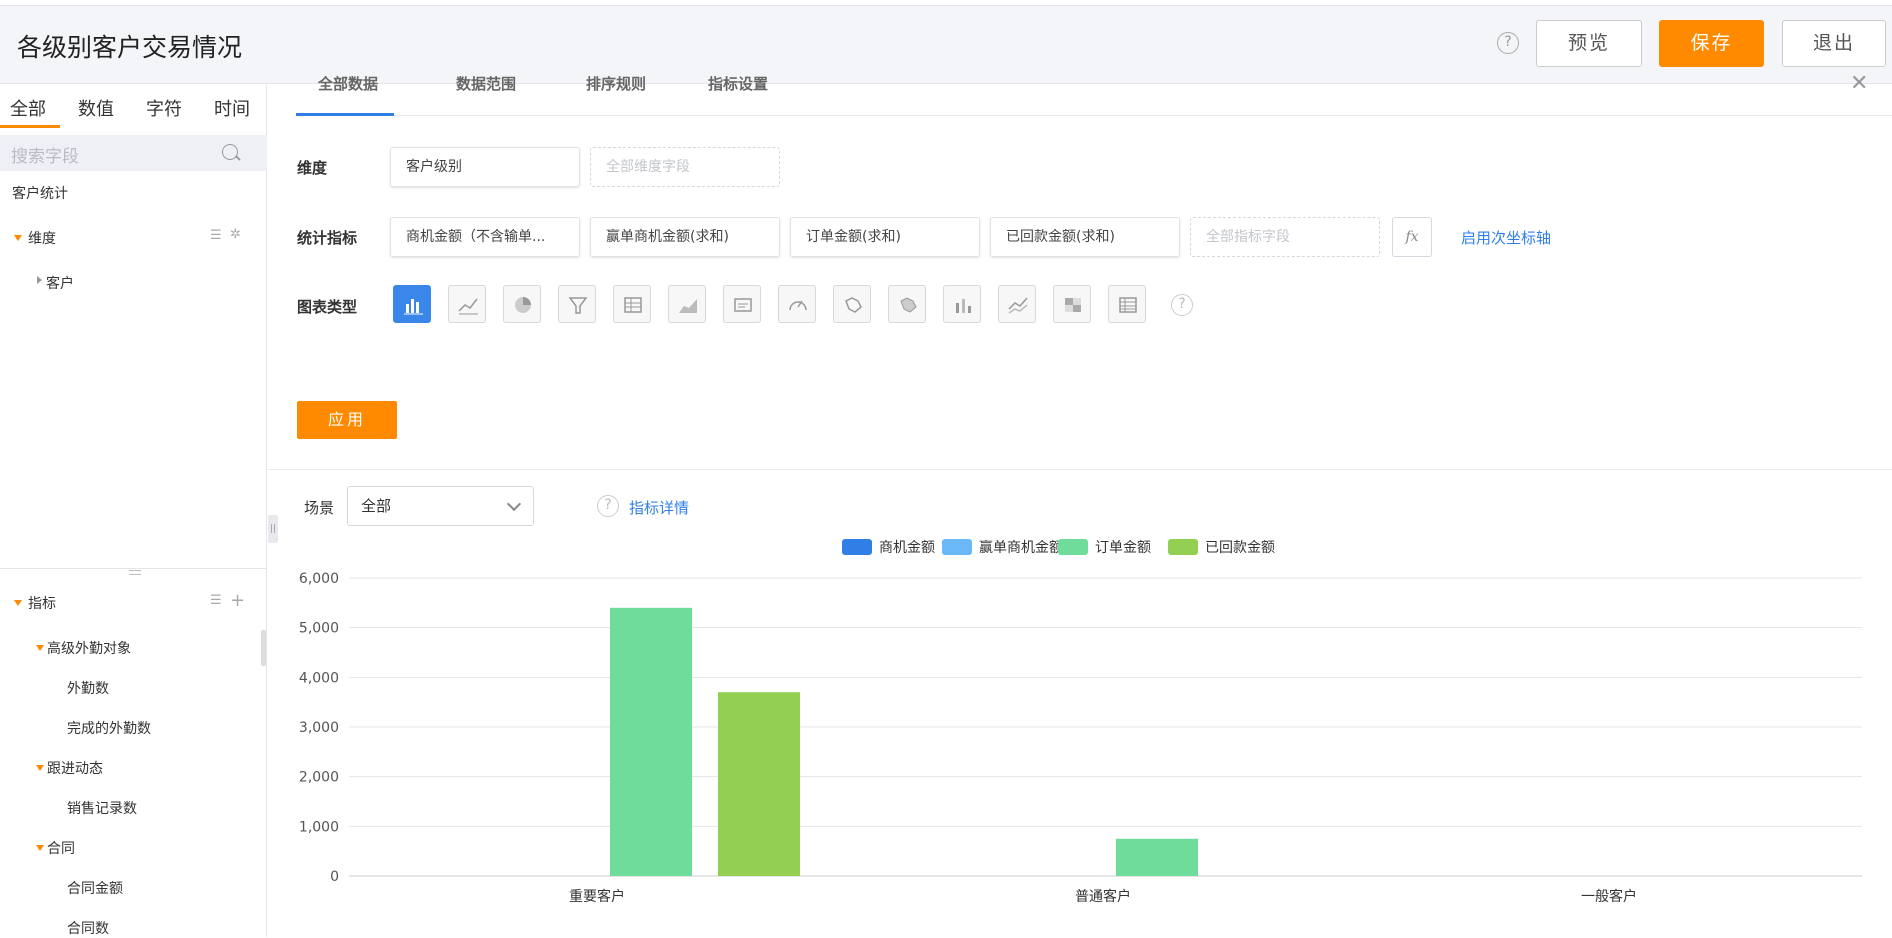 This screenshot has height=938, width=1892. I want to click on metric-group: 高级外勤对象, so click(89, 648).